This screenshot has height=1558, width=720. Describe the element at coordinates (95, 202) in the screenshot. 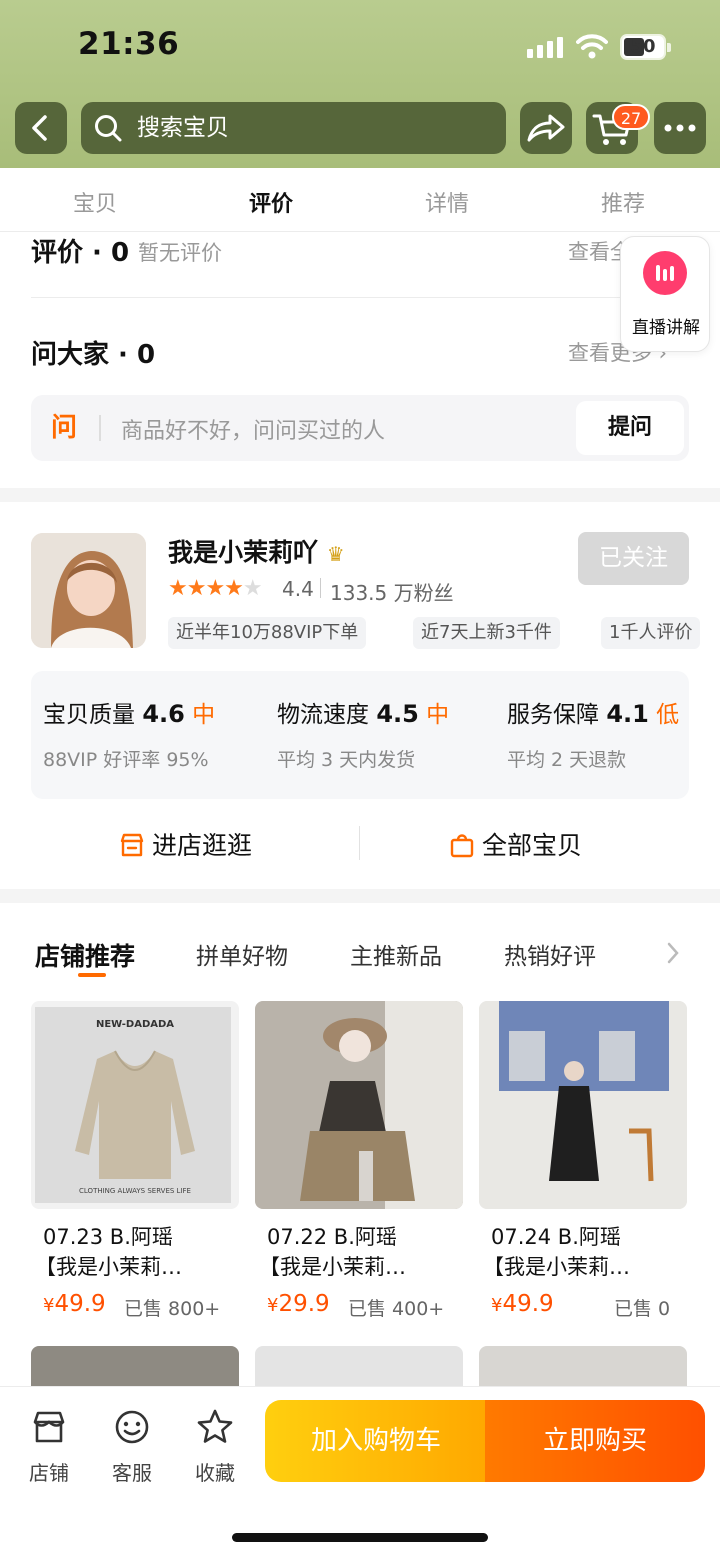

I see `tab-items: 宝贝` at that location.